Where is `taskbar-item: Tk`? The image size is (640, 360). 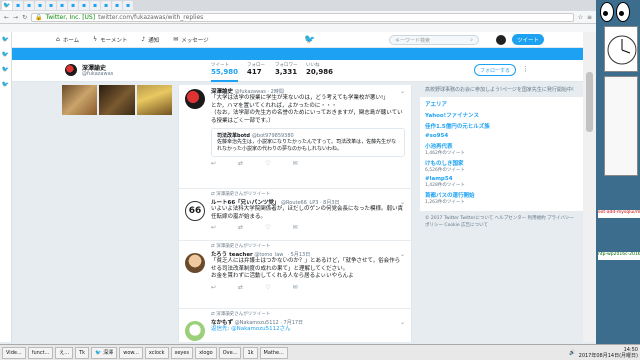 taskbar-item: Tk is located at coordinates (82, 352).